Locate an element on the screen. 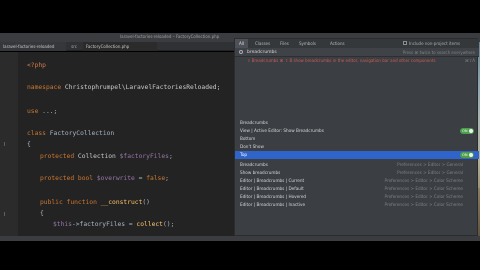  code-line-prop1: protected Collection $factoryFiles; is located at coordinates (106, 157).